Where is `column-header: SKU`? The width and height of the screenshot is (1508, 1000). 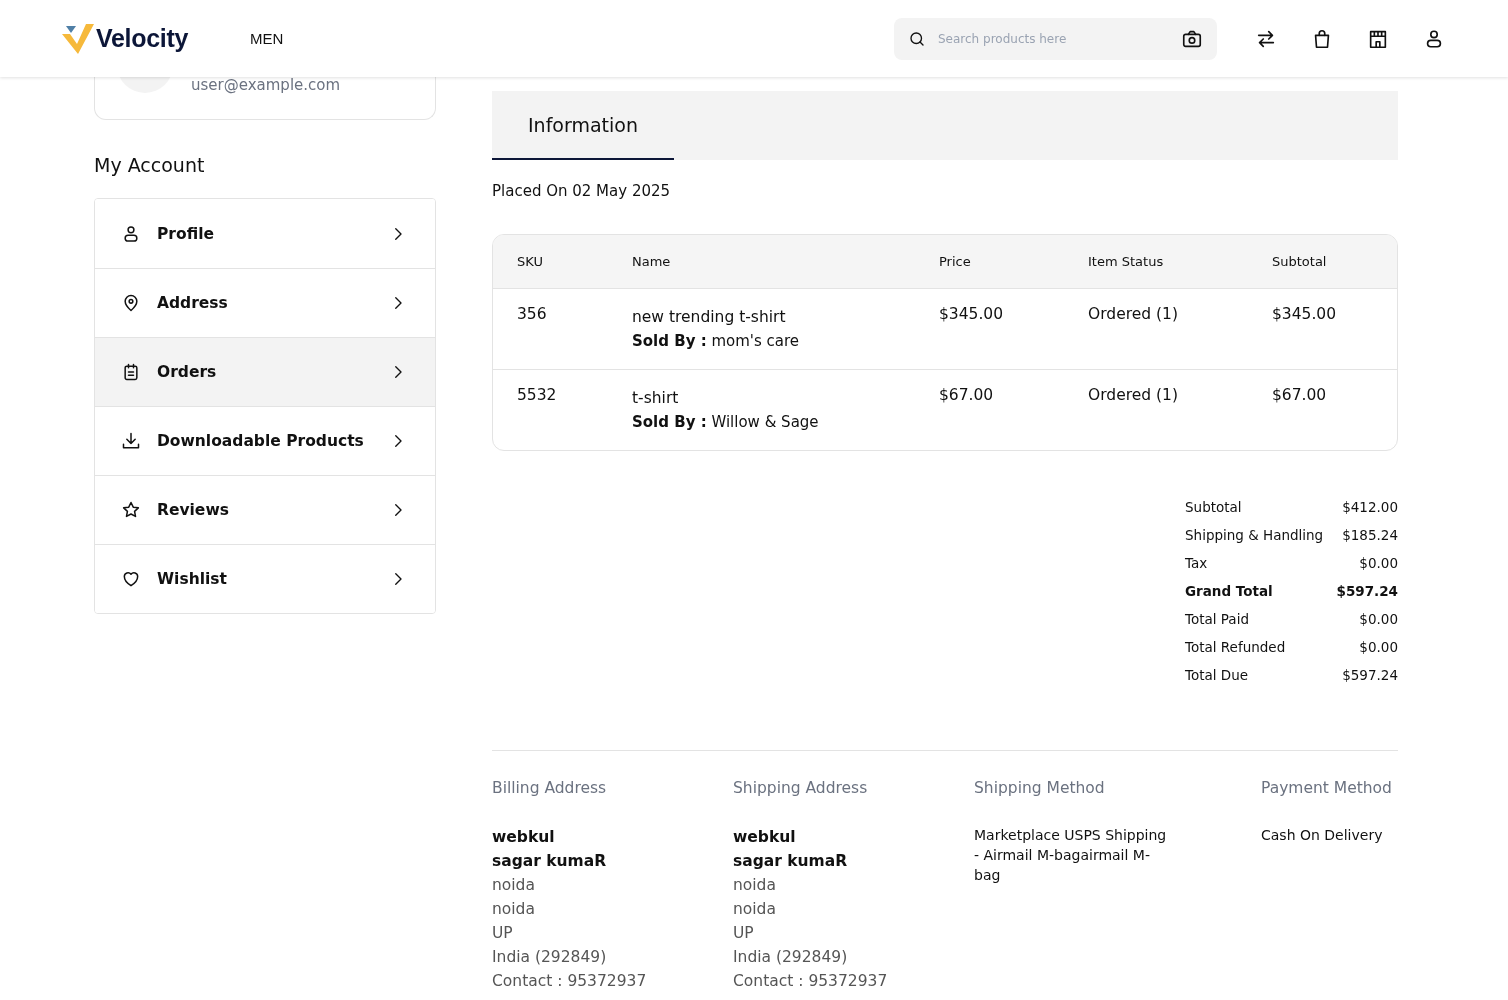
column-header: SKU is located at coordinates (530, 261).